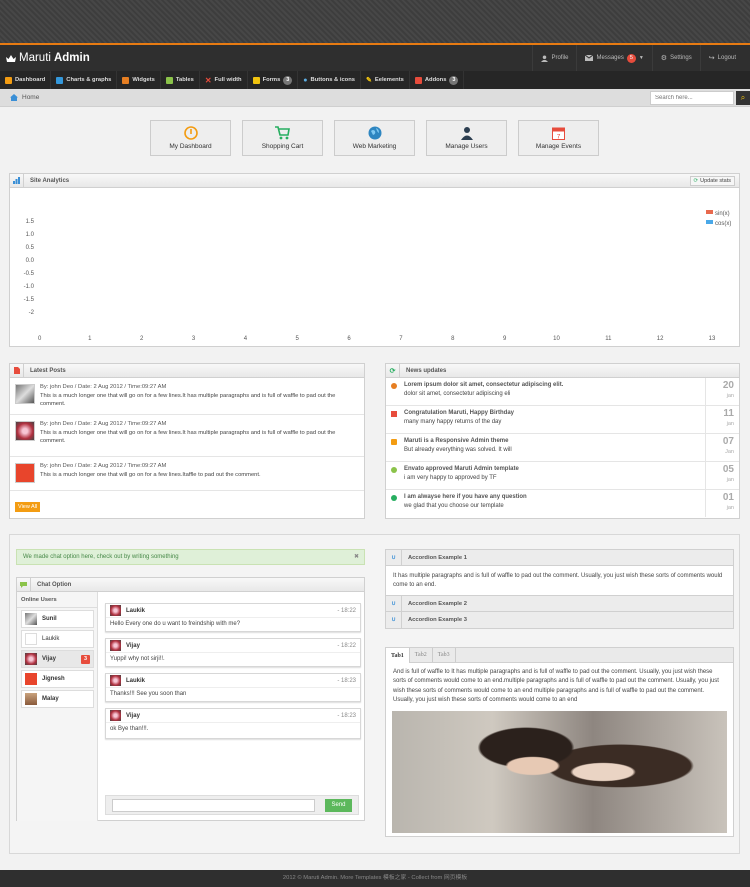 The height and width of the screenshot is (887, 750). What do you see at coordinates (180, 80) in the screenshot?
I see `nav-tables: Tables` at bounding box center [180, 80].